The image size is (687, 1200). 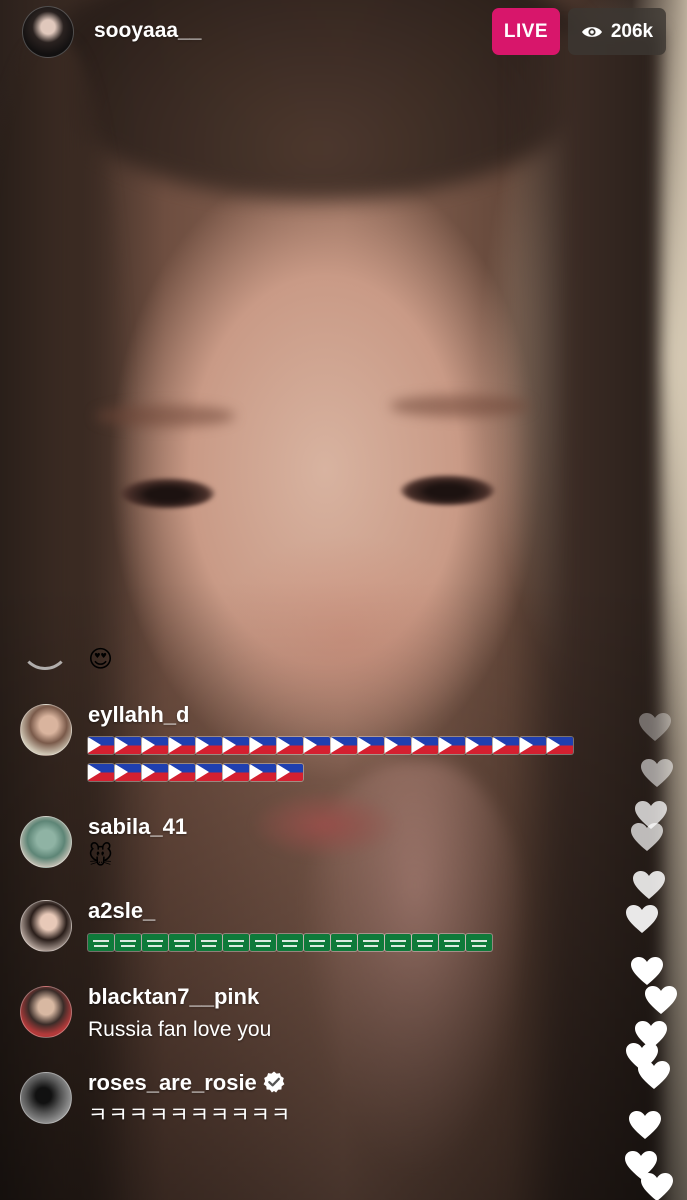 I want to click on comment-username: roses_are_rosie, so click(x=172, y=1083).